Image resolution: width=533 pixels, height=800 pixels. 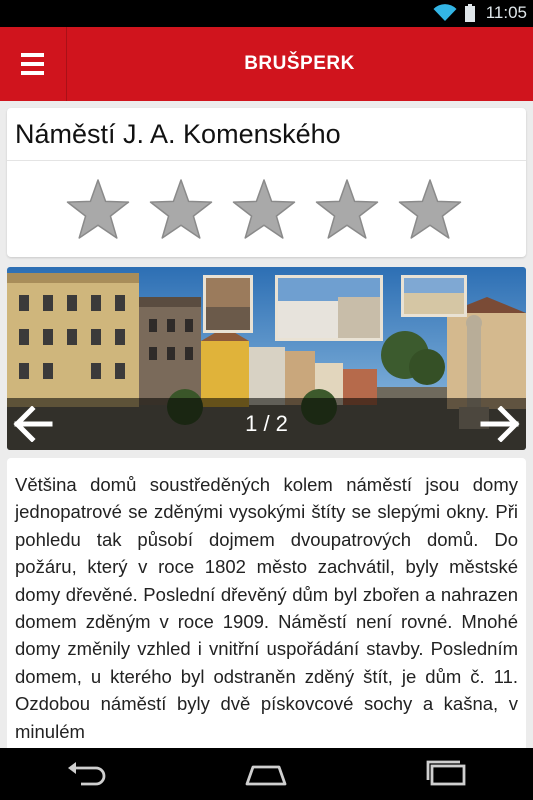 What do you see at coordinates (445, 12) in the screenshot?
I see `wifi-icon` at bounding box center [445, 12].